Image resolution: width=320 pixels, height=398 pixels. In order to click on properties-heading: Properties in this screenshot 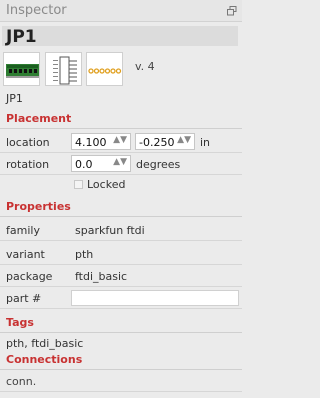, I will do `click(38, 206)`.